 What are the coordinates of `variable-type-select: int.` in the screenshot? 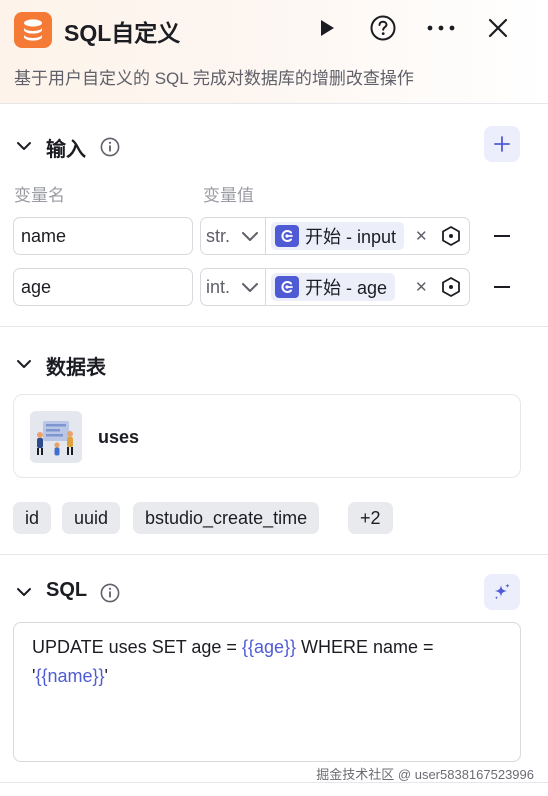 It's located at (233, 287).